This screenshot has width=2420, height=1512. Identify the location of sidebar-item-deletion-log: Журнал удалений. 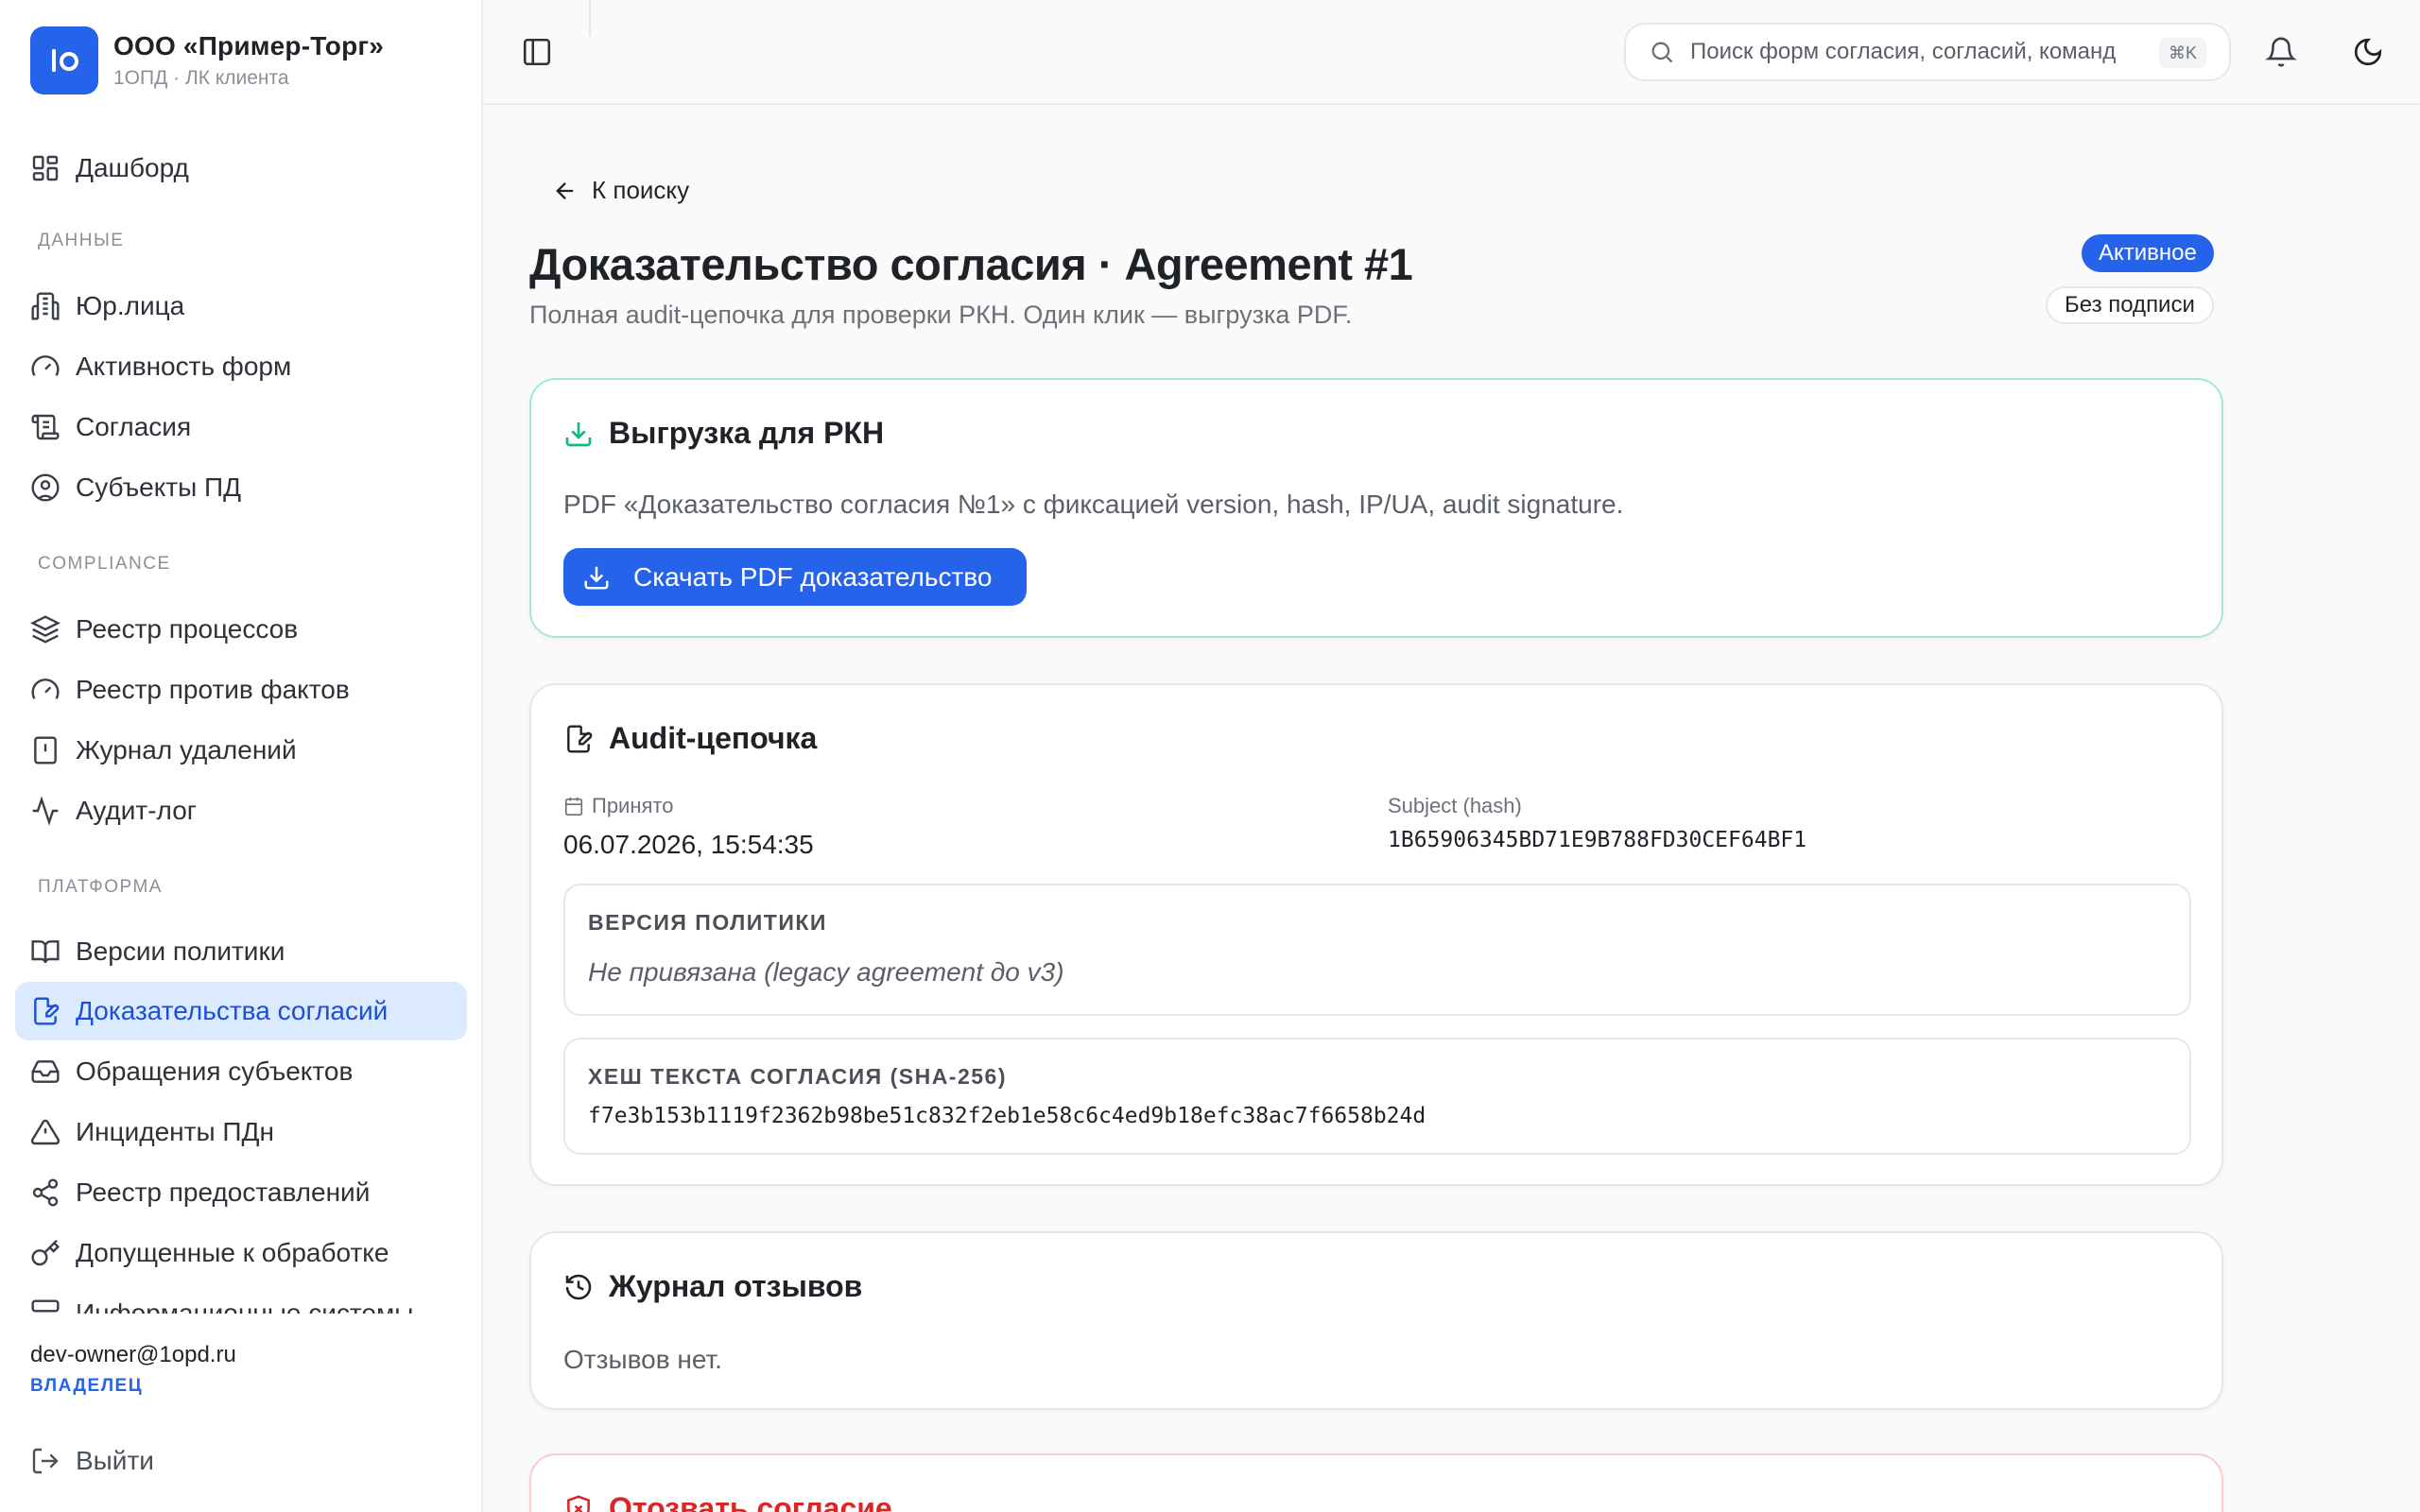
(241, 750).